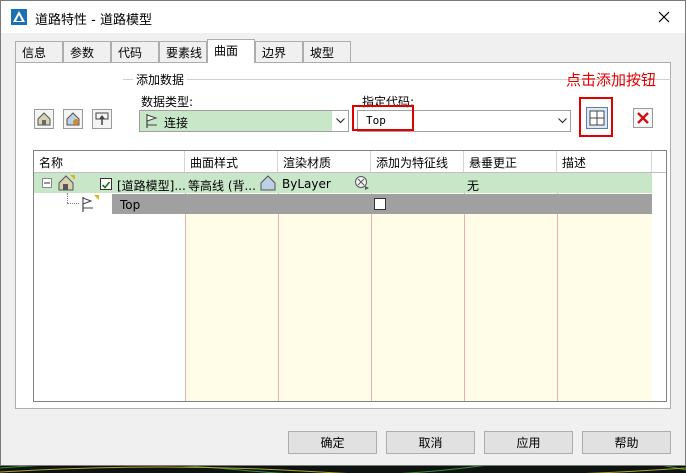  What do you see at coordinates (417, 161) in the screenshot?
I see `col-header-add-as-breakline: 添加为特征线` at bounding box center [417, 161].